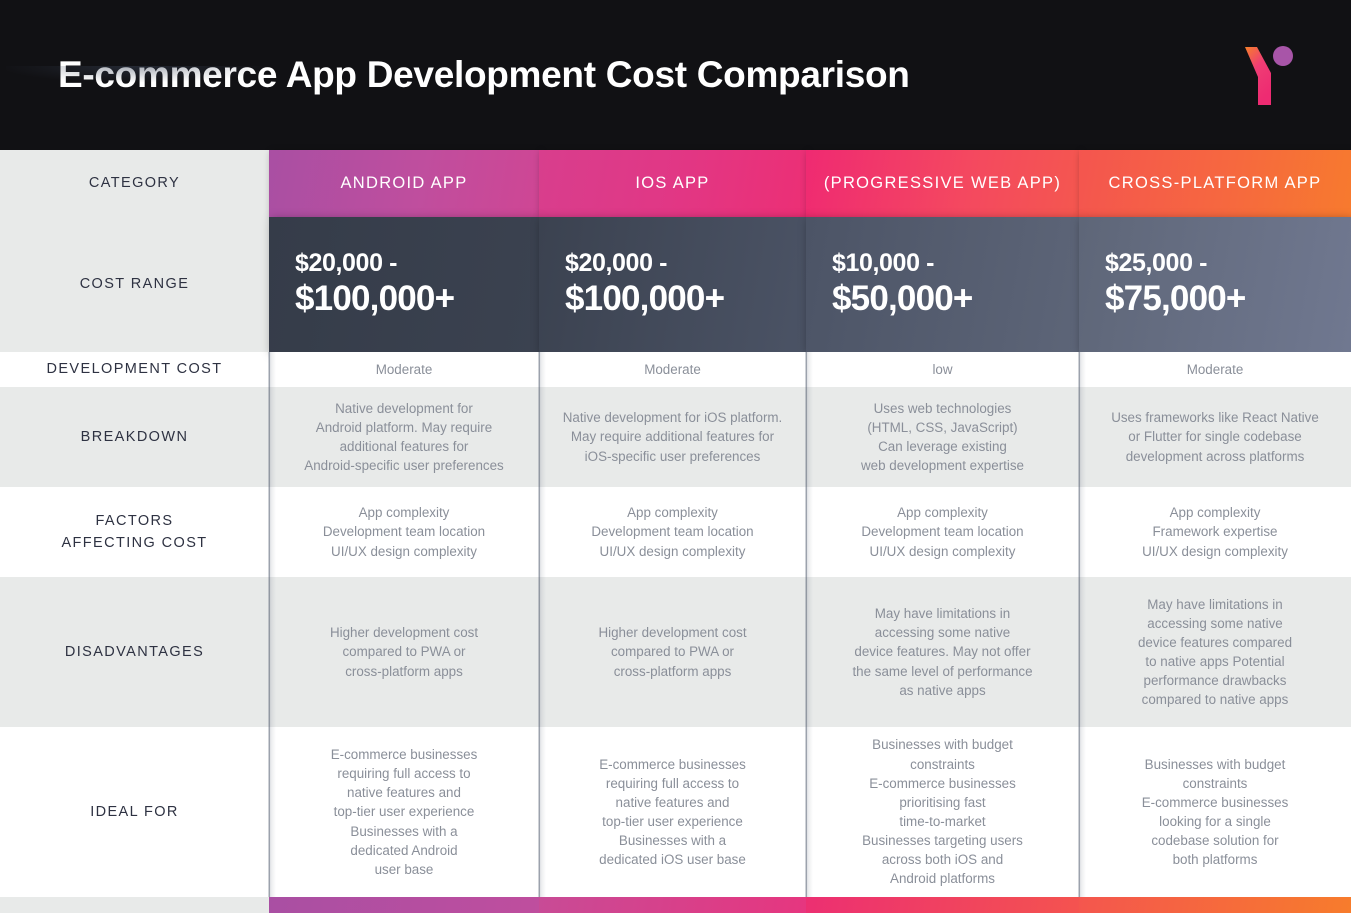 The height and width of the screenshot is (913, 1351). What do you see at coordinates (1156, 263) in the screenshot?
I see `cost-range-cross-platform-min: $25,000 -` at bounding box center [1156, 263].